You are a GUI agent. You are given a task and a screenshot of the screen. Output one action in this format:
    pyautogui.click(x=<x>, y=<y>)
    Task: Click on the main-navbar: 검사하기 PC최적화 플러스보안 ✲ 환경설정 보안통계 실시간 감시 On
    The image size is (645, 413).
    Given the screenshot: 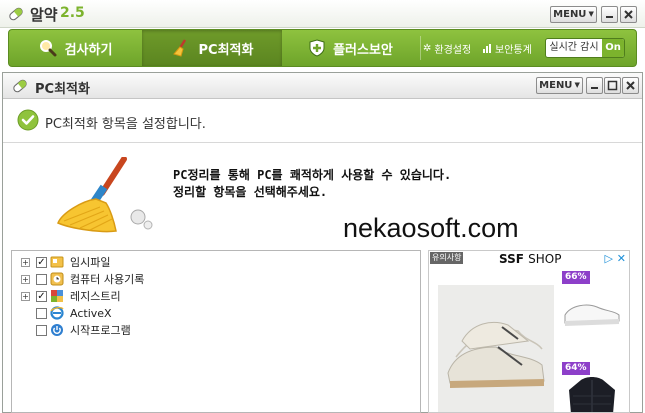 What is the action you would take?
    pyautogui.click(x=322, y=48)
    